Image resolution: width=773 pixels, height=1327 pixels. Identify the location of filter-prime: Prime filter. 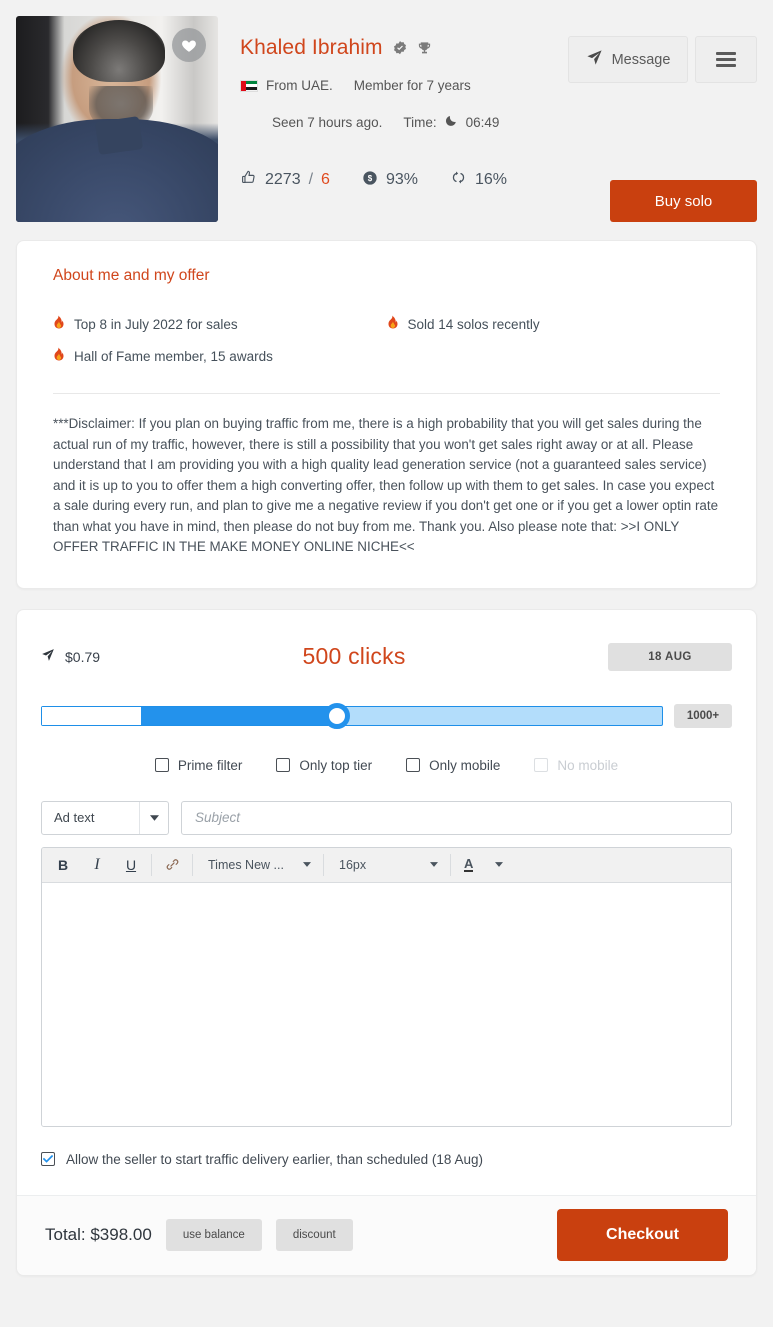
(198, 765).